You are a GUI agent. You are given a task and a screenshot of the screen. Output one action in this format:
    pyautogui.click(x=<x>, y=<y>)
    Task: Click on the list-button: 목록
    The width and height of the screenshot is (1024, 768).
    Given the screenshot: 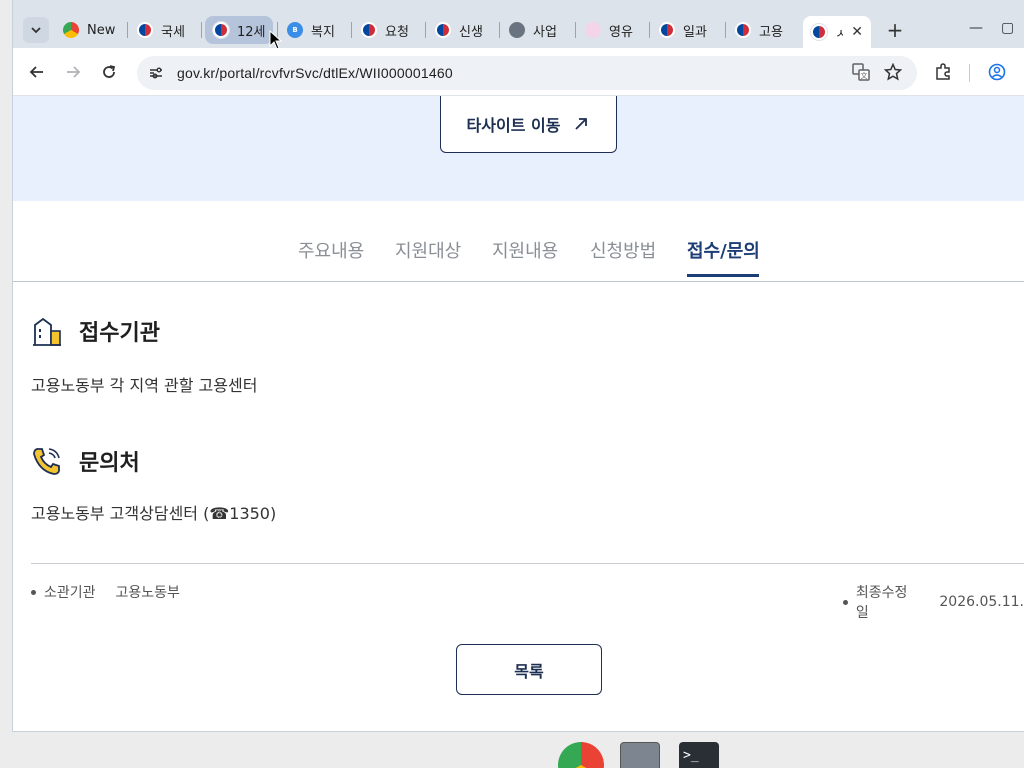 What is the action you would take?
    pyautogui.click(x=529, y=669)
    